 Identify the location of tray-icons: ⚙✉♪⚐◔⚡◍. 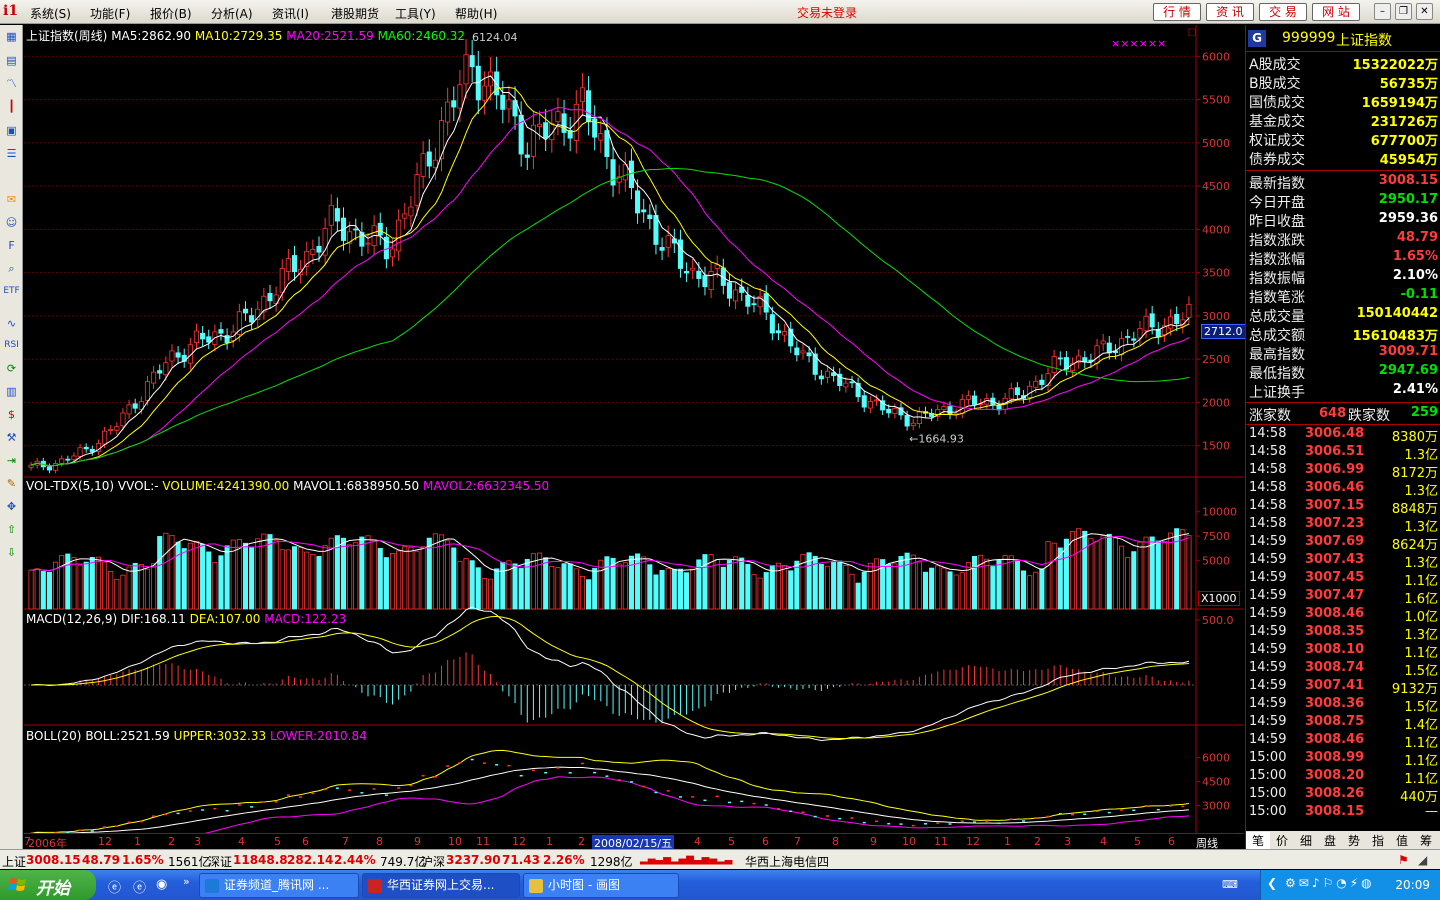
(1330, 883).